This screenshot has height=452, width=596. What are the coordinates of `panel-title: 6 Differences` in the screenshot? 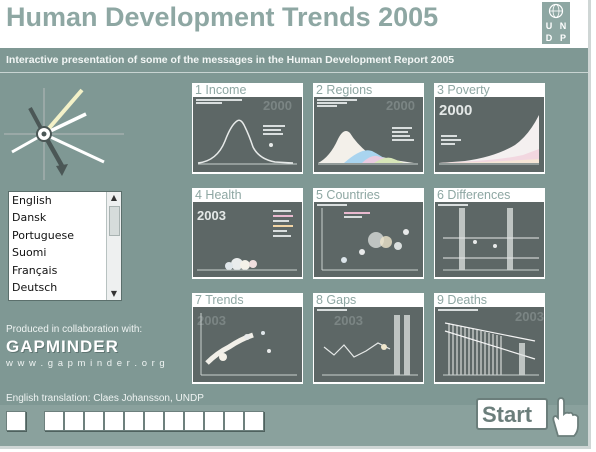 It's located at (474, 195).